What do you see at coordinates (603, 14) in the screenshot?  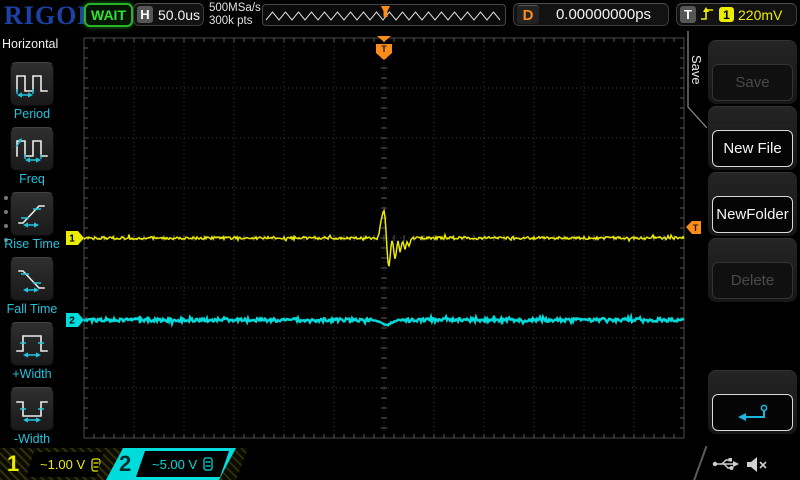 I see `delay-value: 0.00000000ps` at bounding box center [603, 14].